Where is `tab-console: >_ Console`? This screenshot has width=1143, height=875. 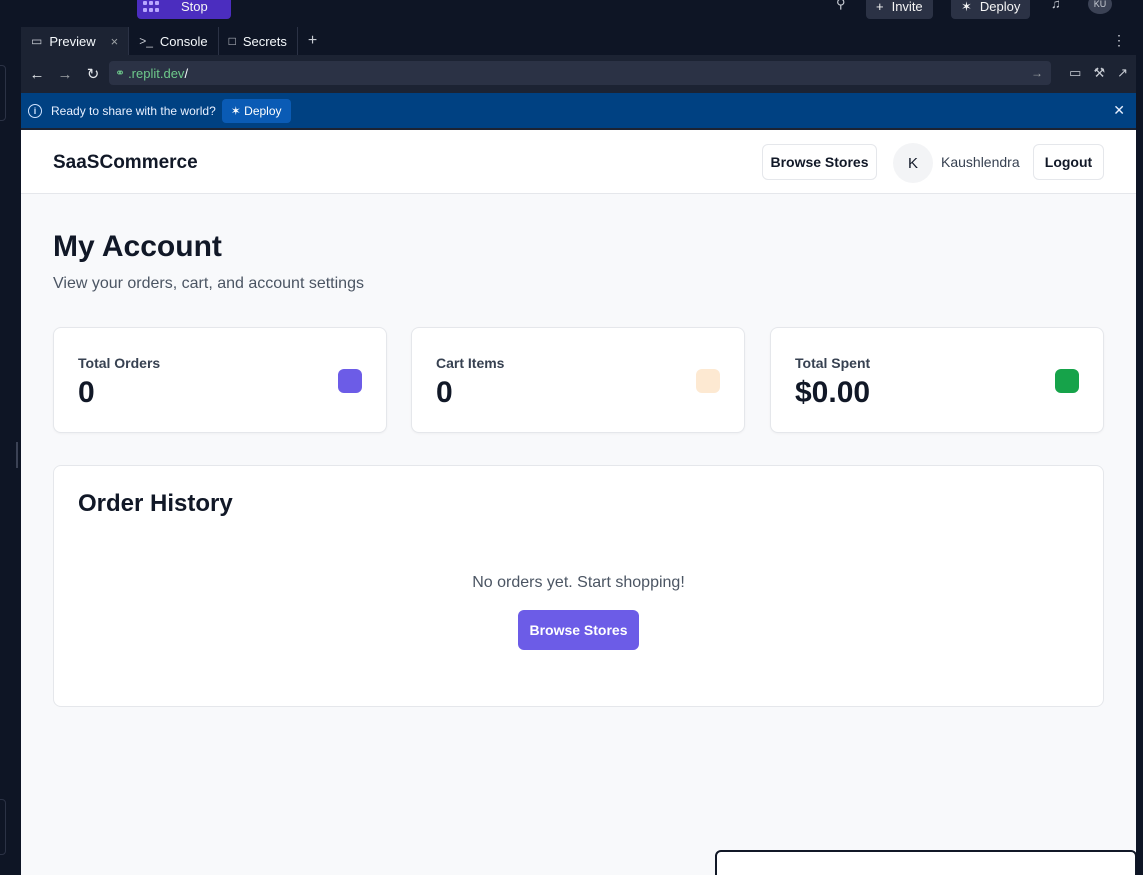
tab-console: >_ Console is located at coordinates (174, 41).